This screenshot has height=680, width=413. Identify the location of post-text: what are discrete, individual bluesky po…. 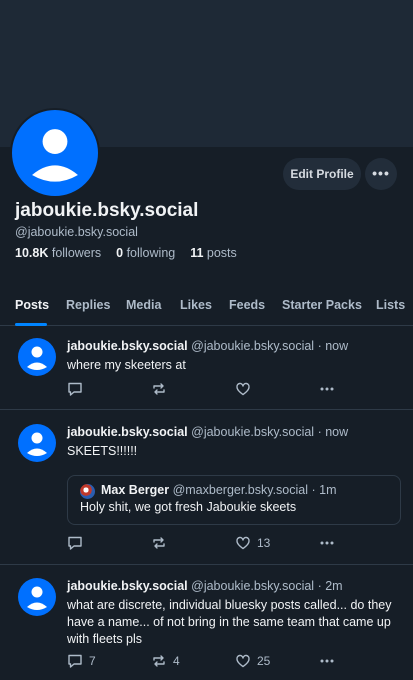
(229, 622).